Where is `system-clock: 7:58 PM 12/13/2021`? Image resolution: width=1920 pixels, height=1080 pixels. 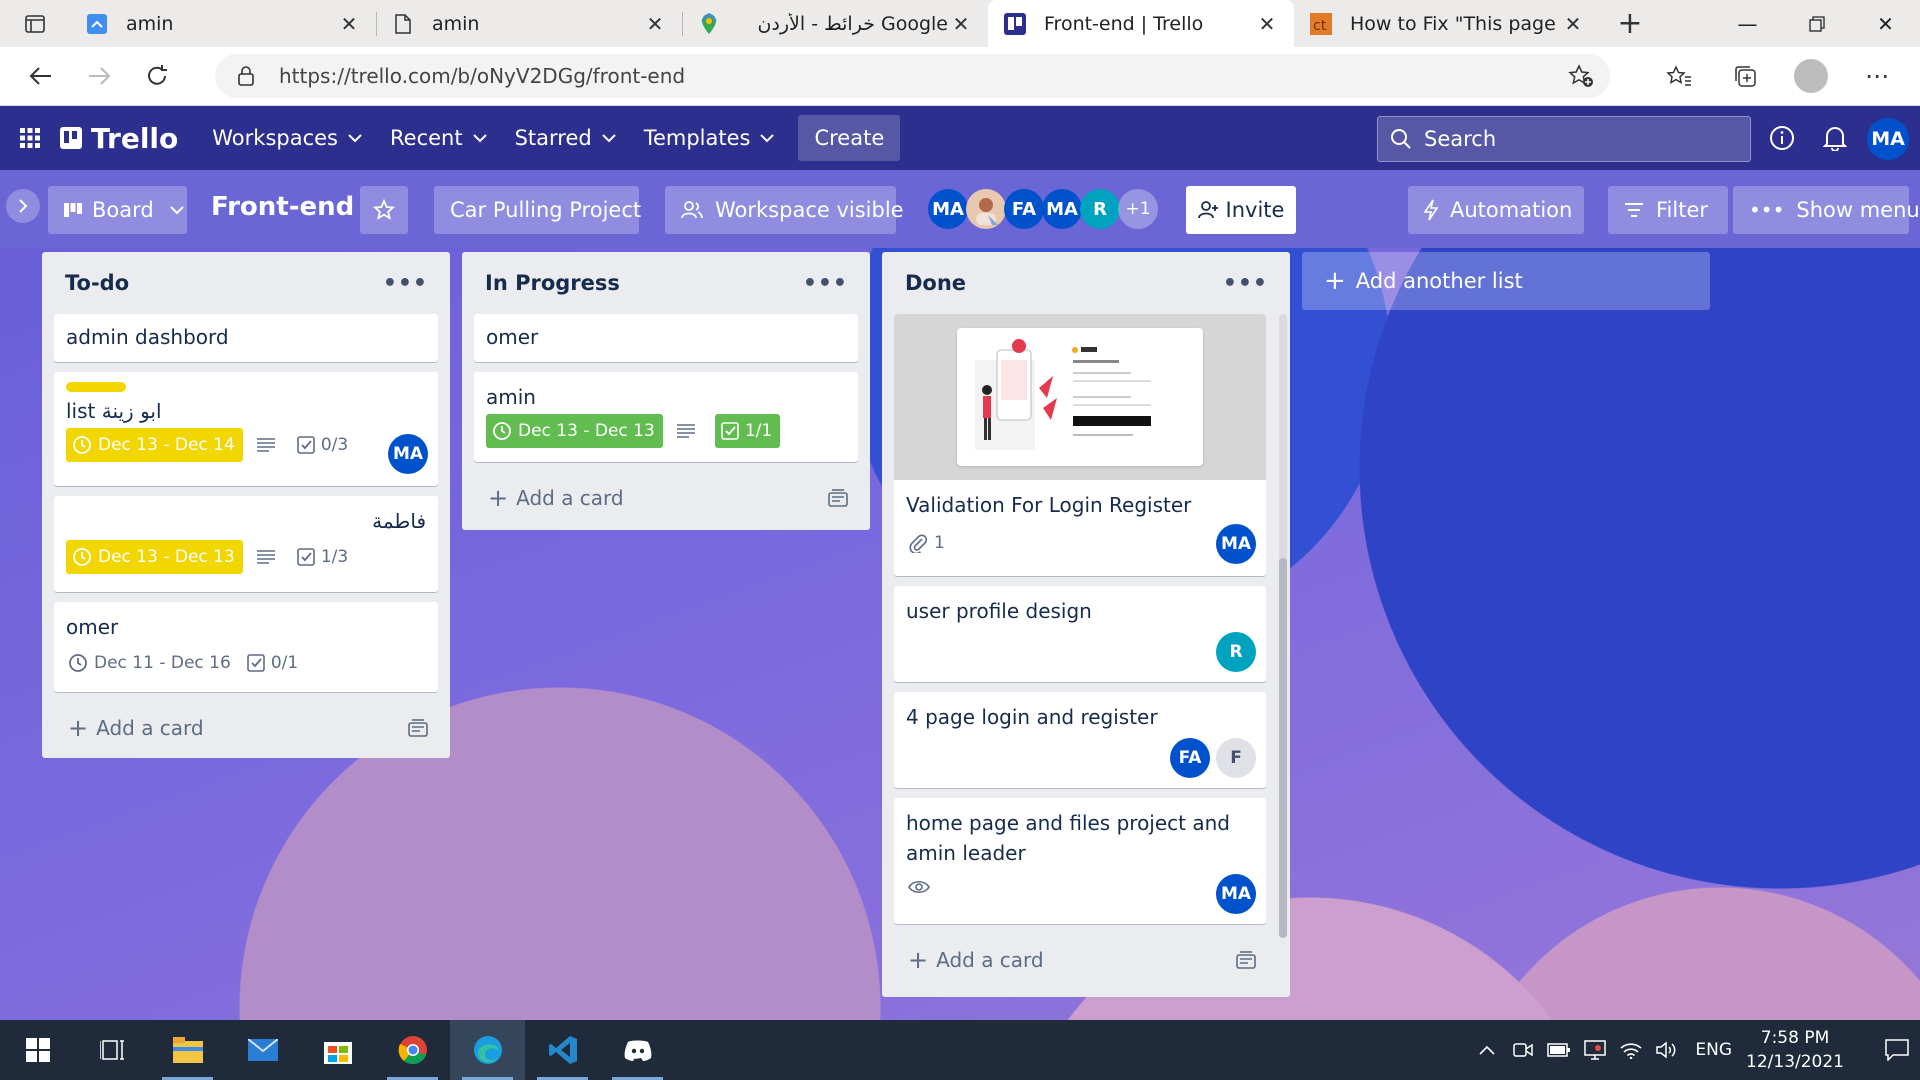
system-clock: 7:58 PM 12/13/2021 is located at coordinates (1795, 1050).